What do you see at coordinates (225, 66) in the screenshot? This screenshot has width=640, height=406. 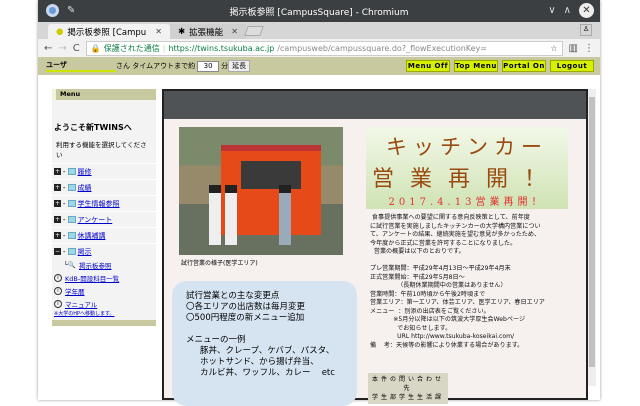 I see `minutes-label: 分` at bounding box center [225, 66].